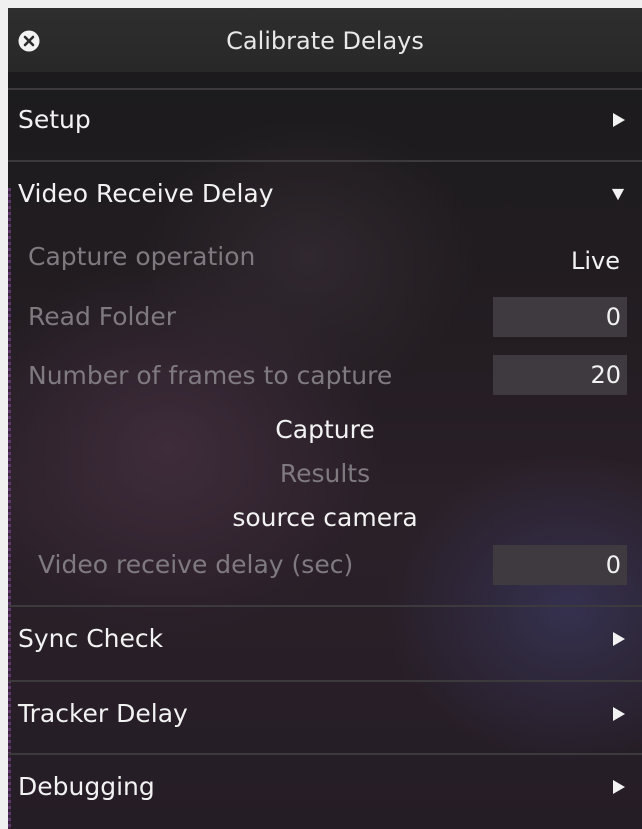  I want to click on capture-operation-value: Live, so click(556, 261).